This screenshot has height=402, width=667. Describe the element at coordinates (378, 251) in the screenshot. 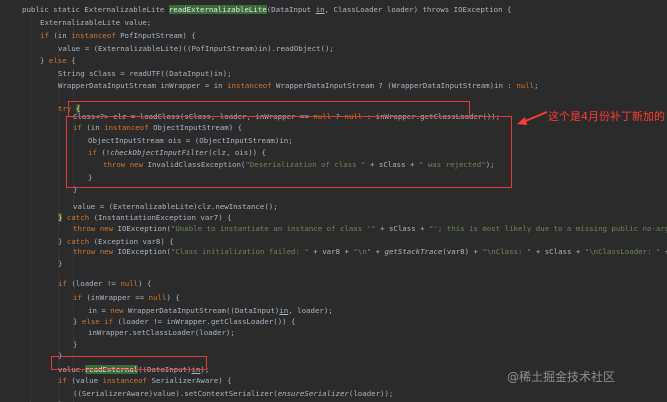

I see `code-token: +` at that location.